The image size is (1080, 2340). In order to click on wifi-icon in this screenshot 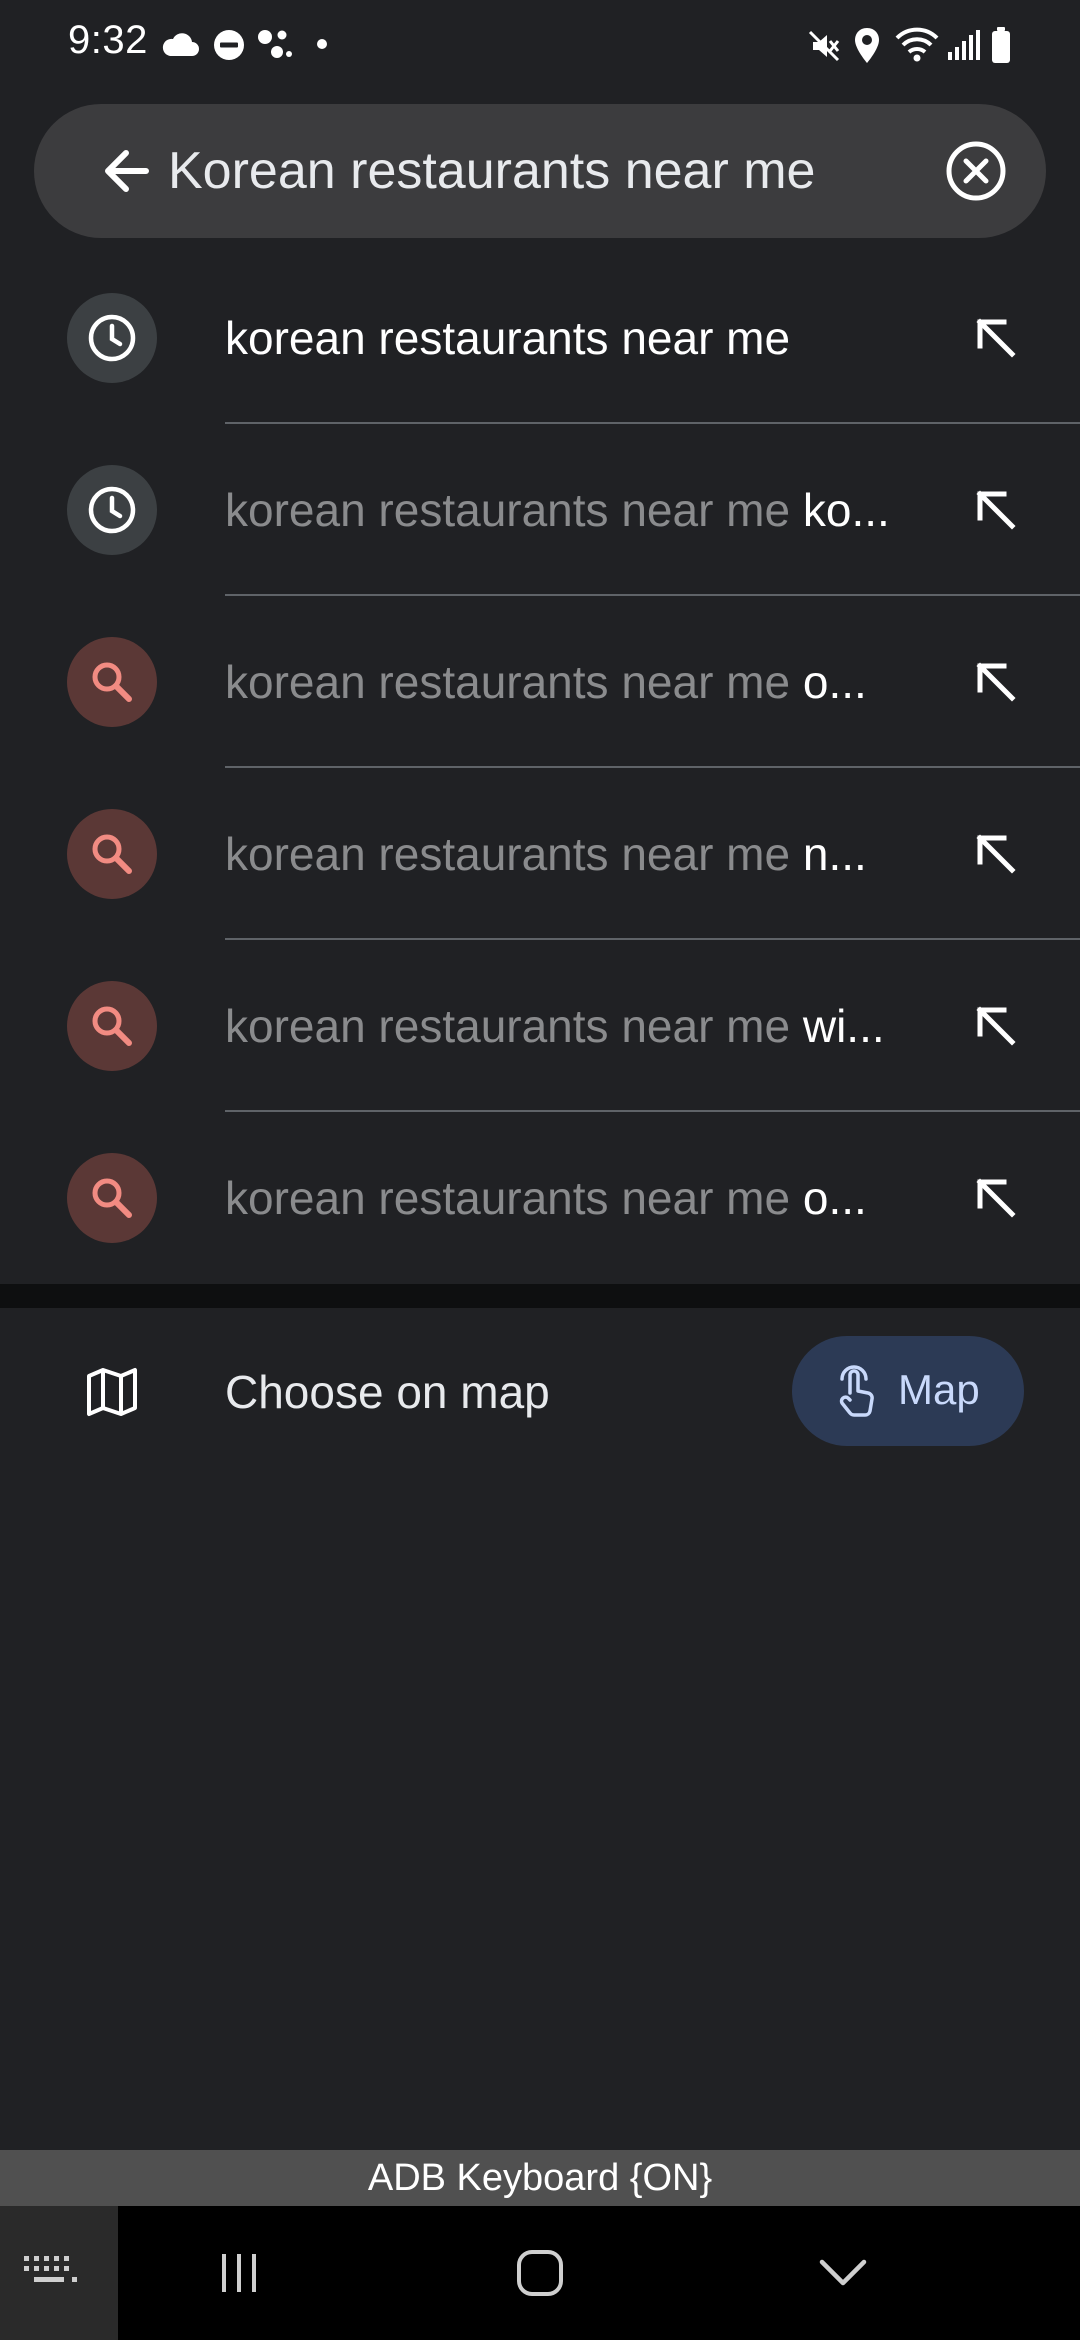, I will do `click(917, 44)`.